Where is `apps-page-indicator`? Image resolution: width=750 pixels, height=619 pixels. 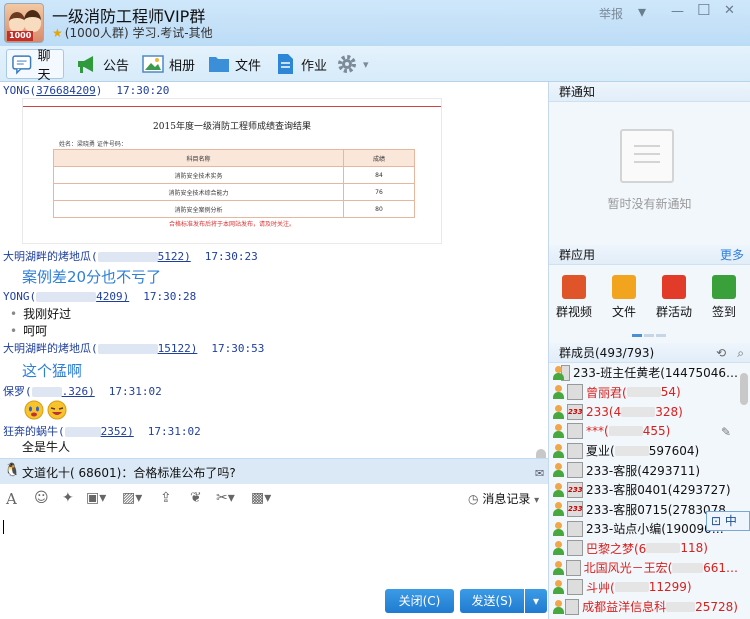 apps-page-indicator is located at coordinates (649, 331).